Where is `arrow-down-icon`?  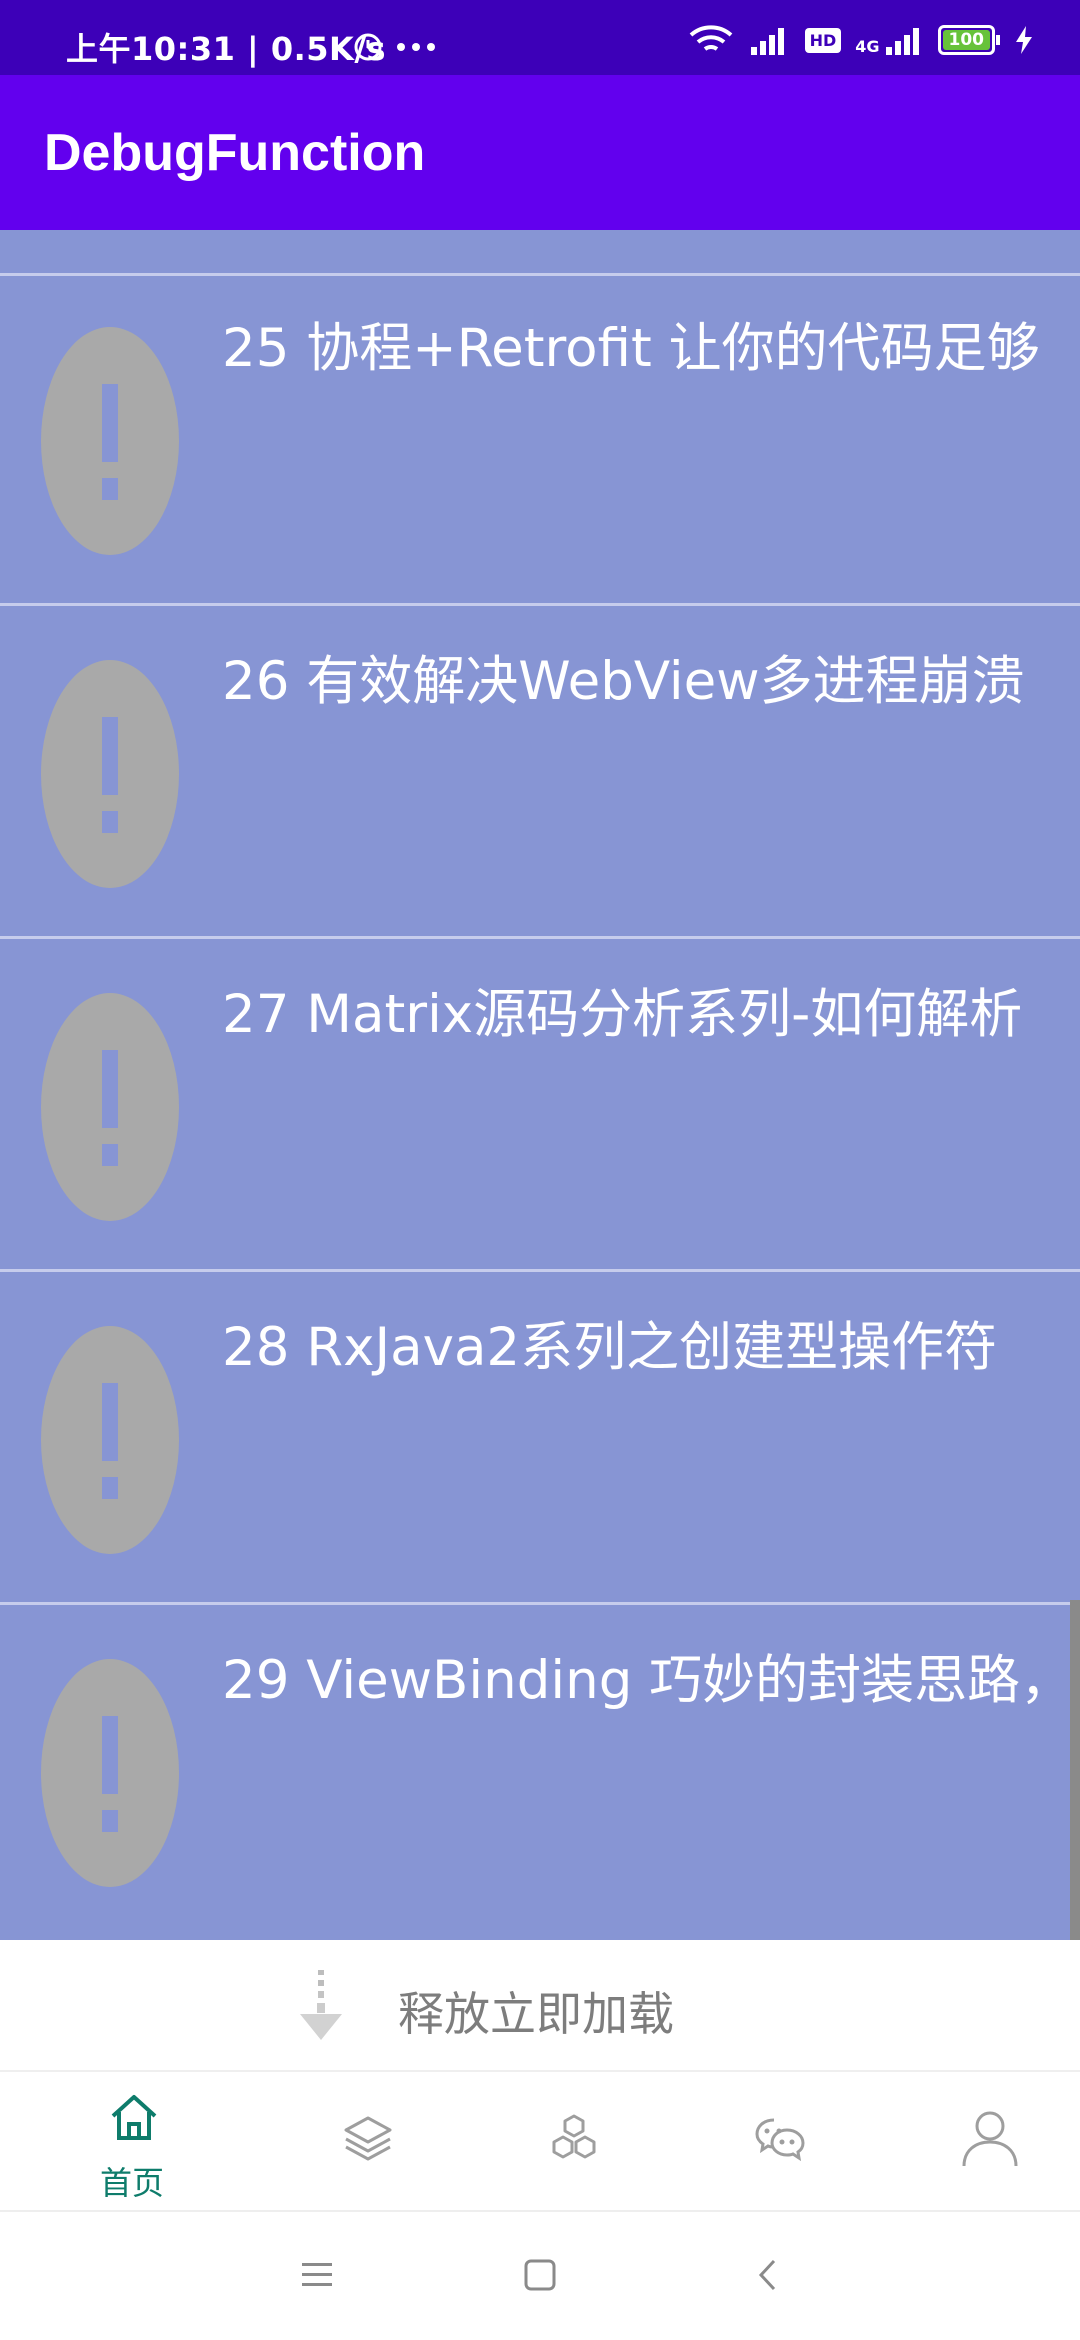 arrow-down-icon is located at coordinates (321, 2005).